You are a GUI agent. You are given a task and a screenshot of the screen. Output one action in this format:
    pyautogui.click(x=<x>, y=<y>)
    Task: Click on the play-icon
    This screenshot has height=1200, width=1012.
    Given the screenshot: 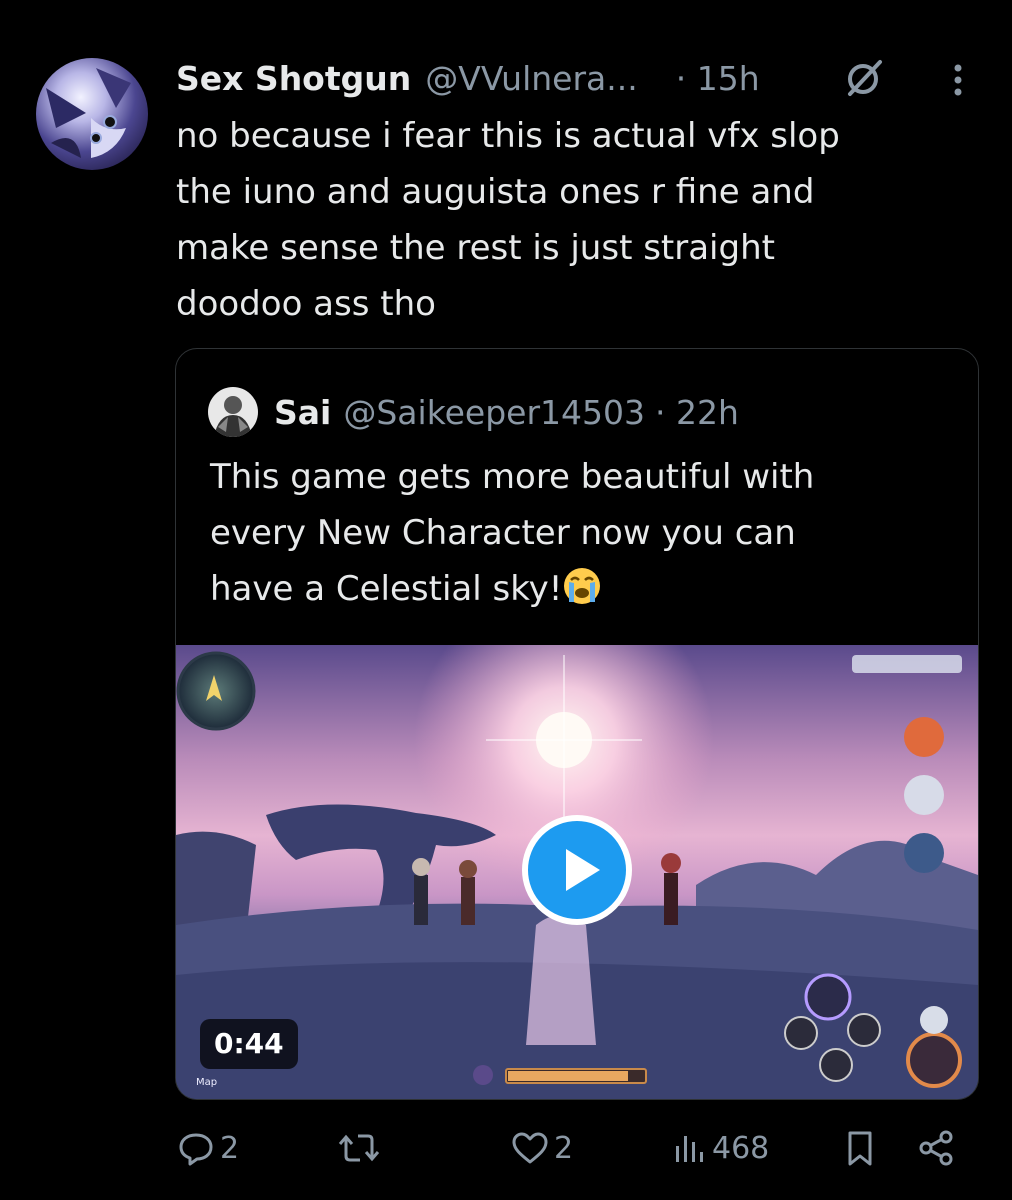 What is the action you would take?
    pyautogui.click(x=583, y=870)
    